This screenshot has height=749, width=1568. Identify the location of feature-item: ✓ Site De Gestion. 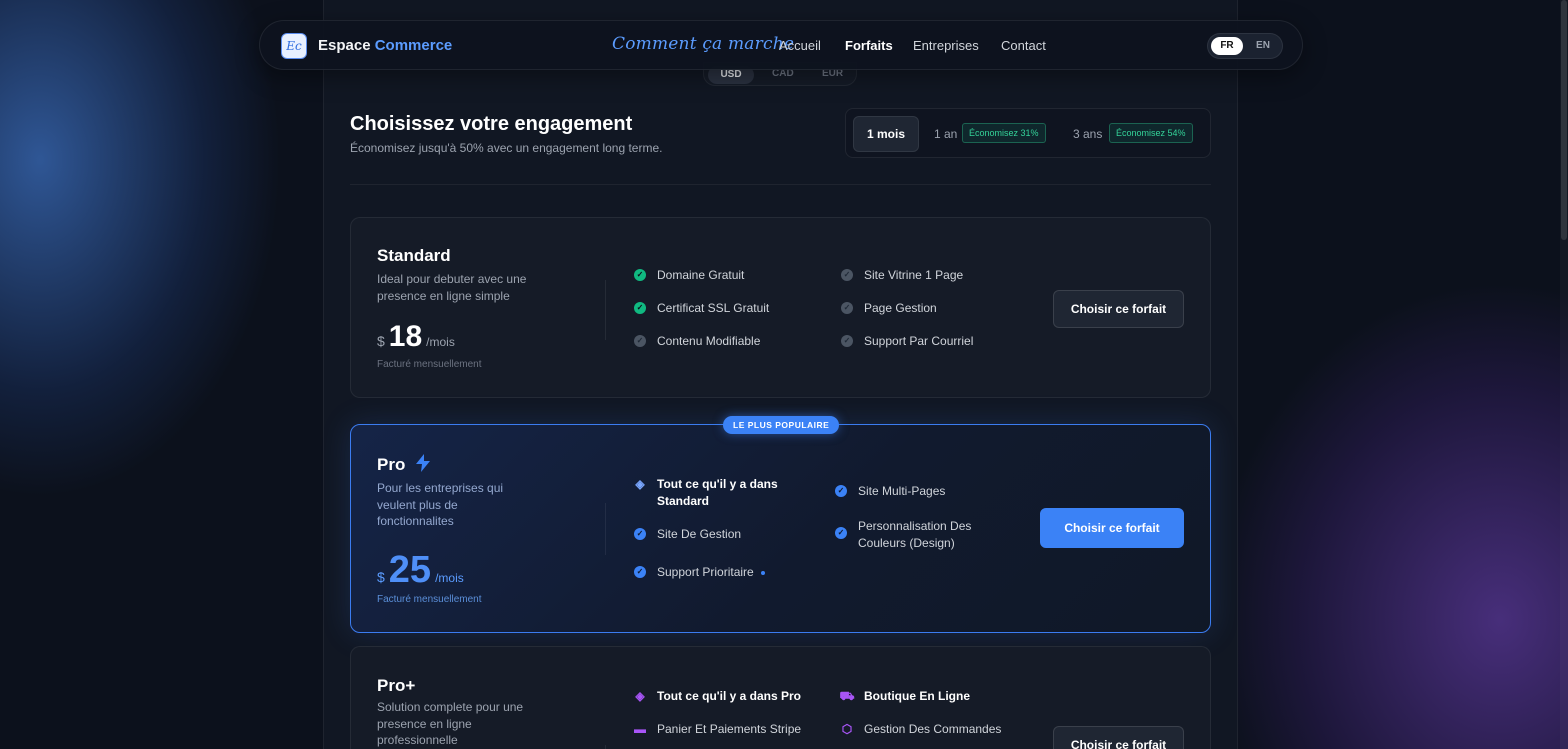
(687, 534).